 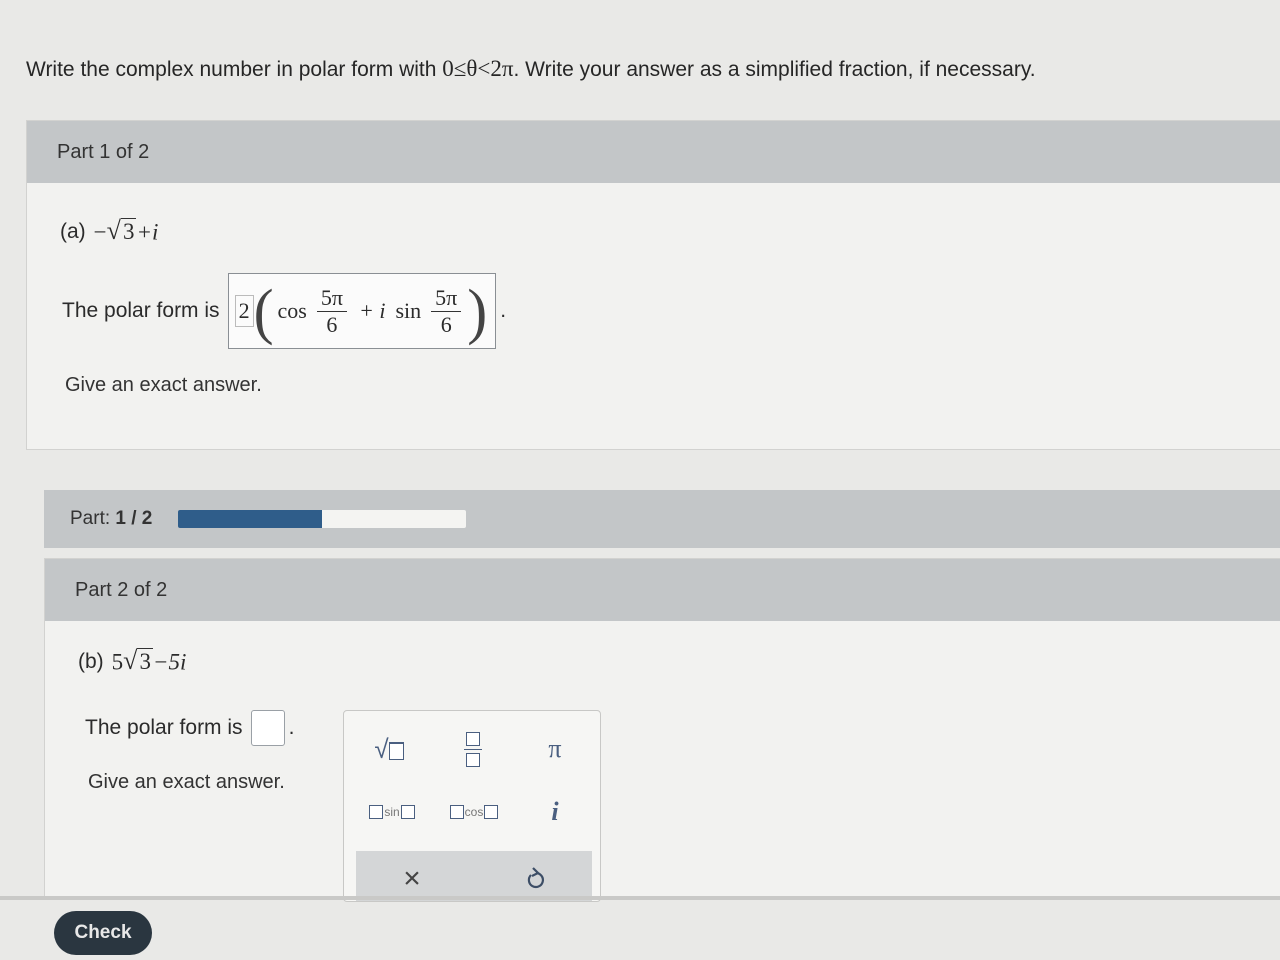 What do you see at coordinates (662, 519) in the screenshot?
I see `progress-bar: Part: 1 / 2` at bounding box center [662, 519].